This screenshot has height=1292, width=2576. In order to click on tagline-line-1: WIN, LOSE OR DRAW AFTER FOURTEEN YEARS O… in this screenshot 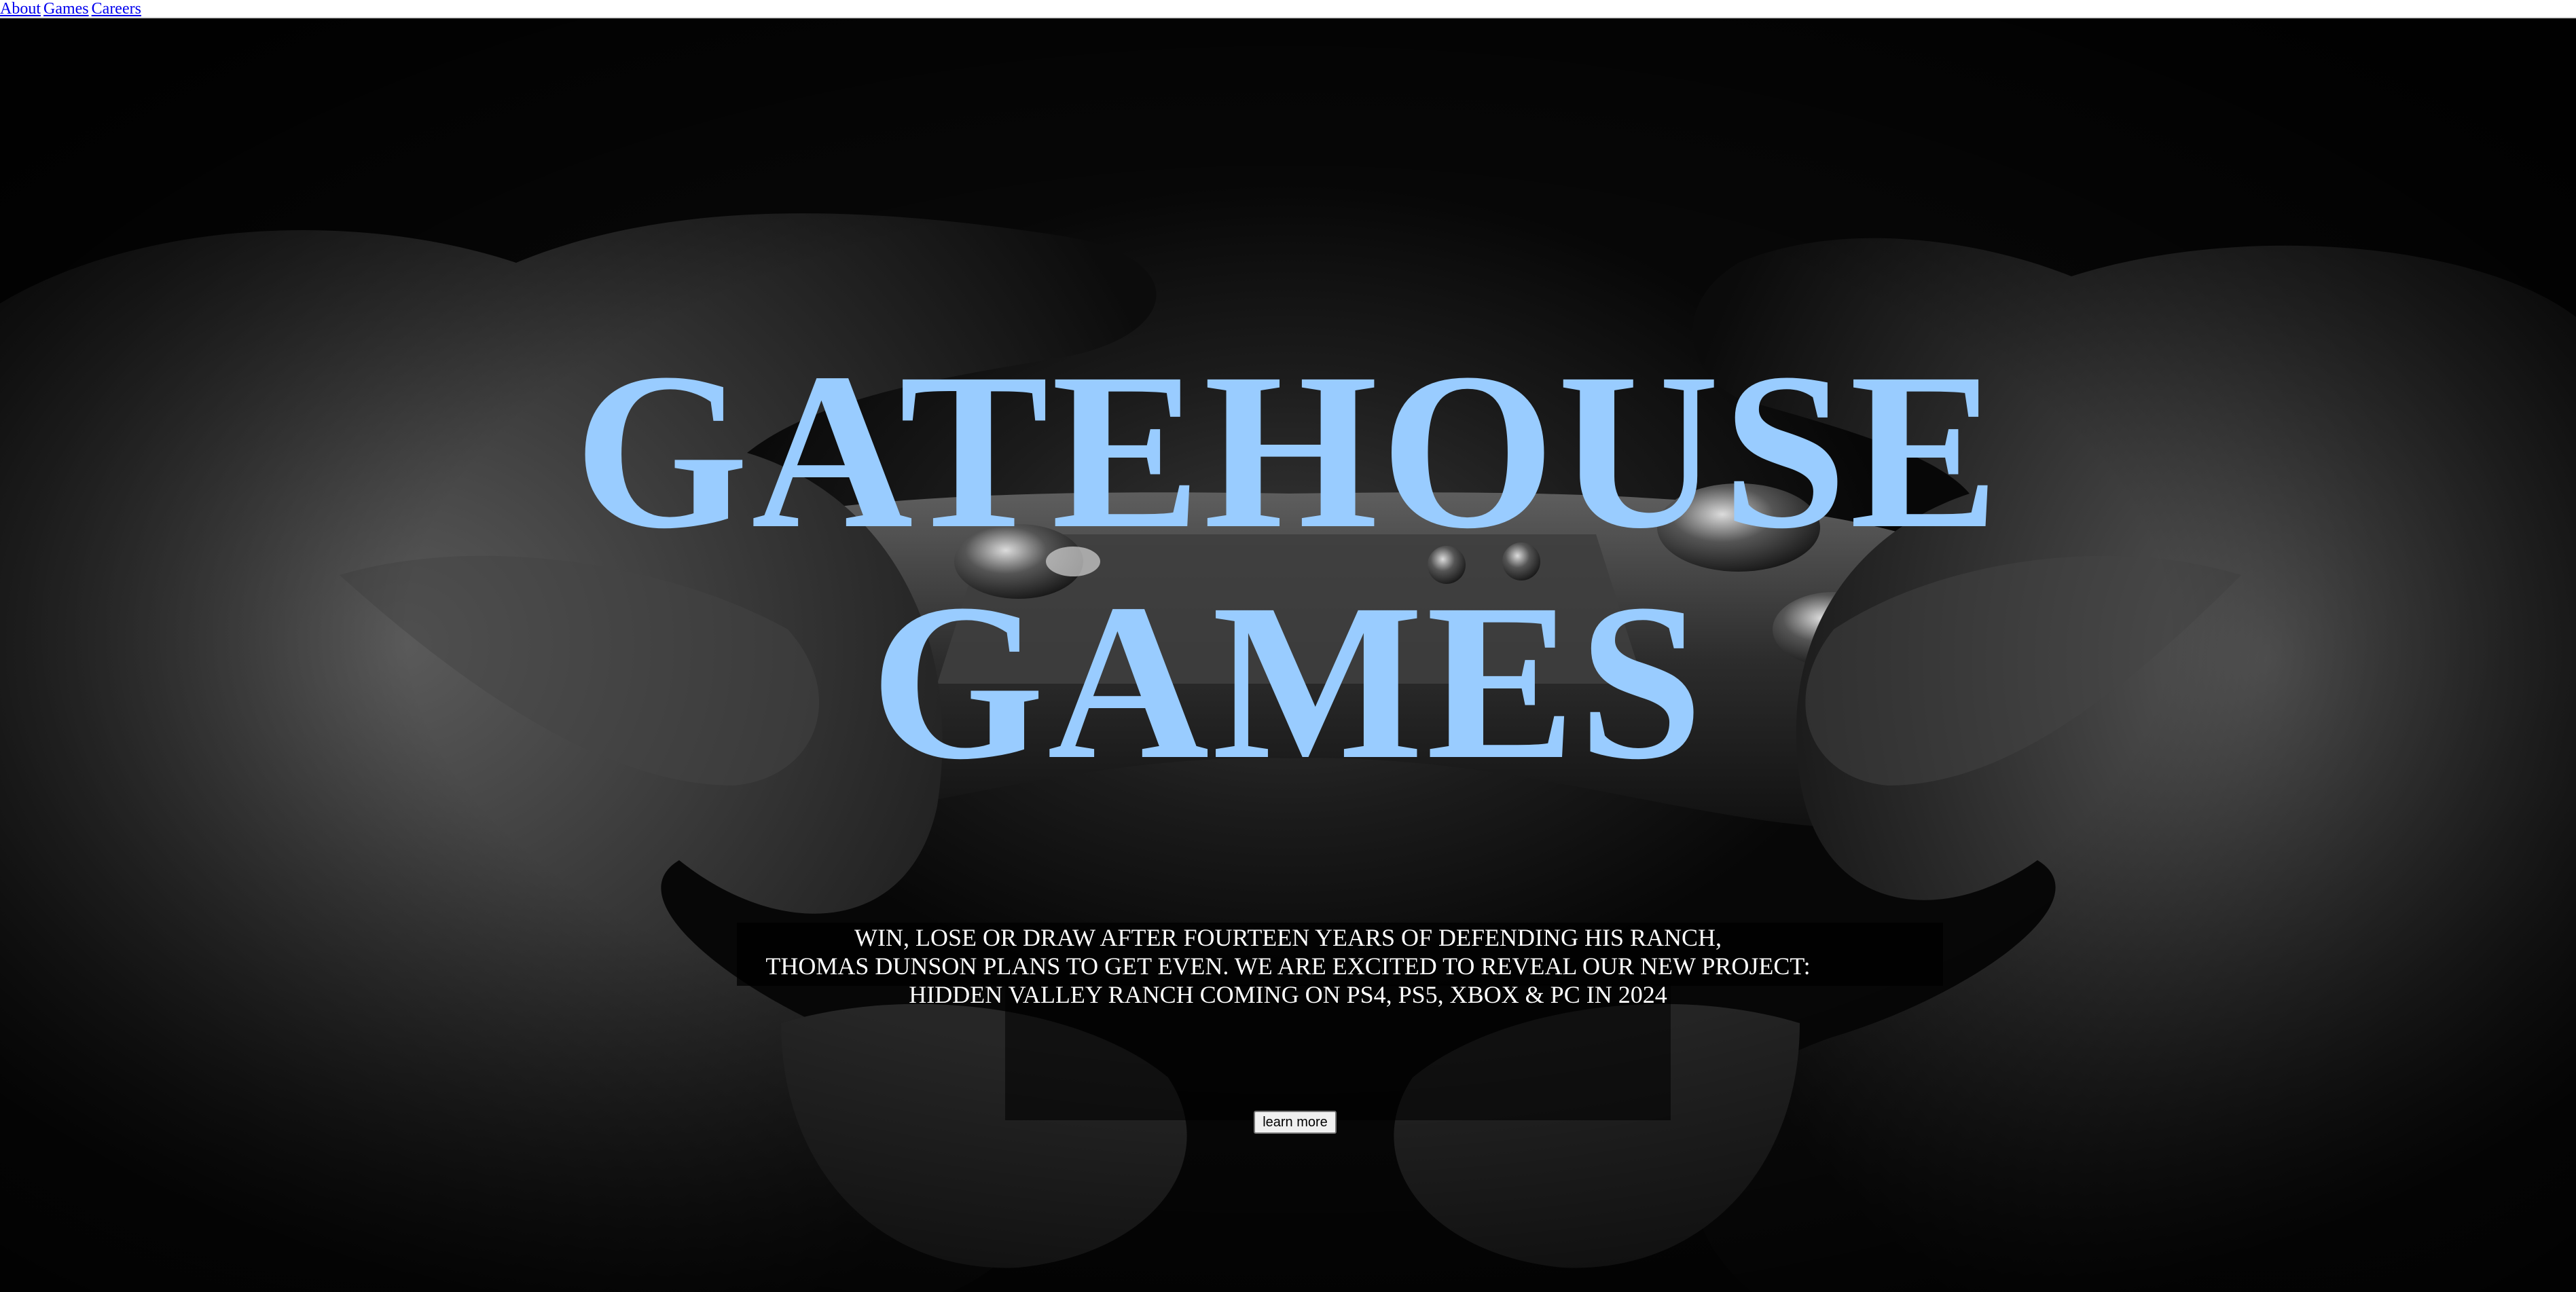, I will do `click(1288, 937)`.